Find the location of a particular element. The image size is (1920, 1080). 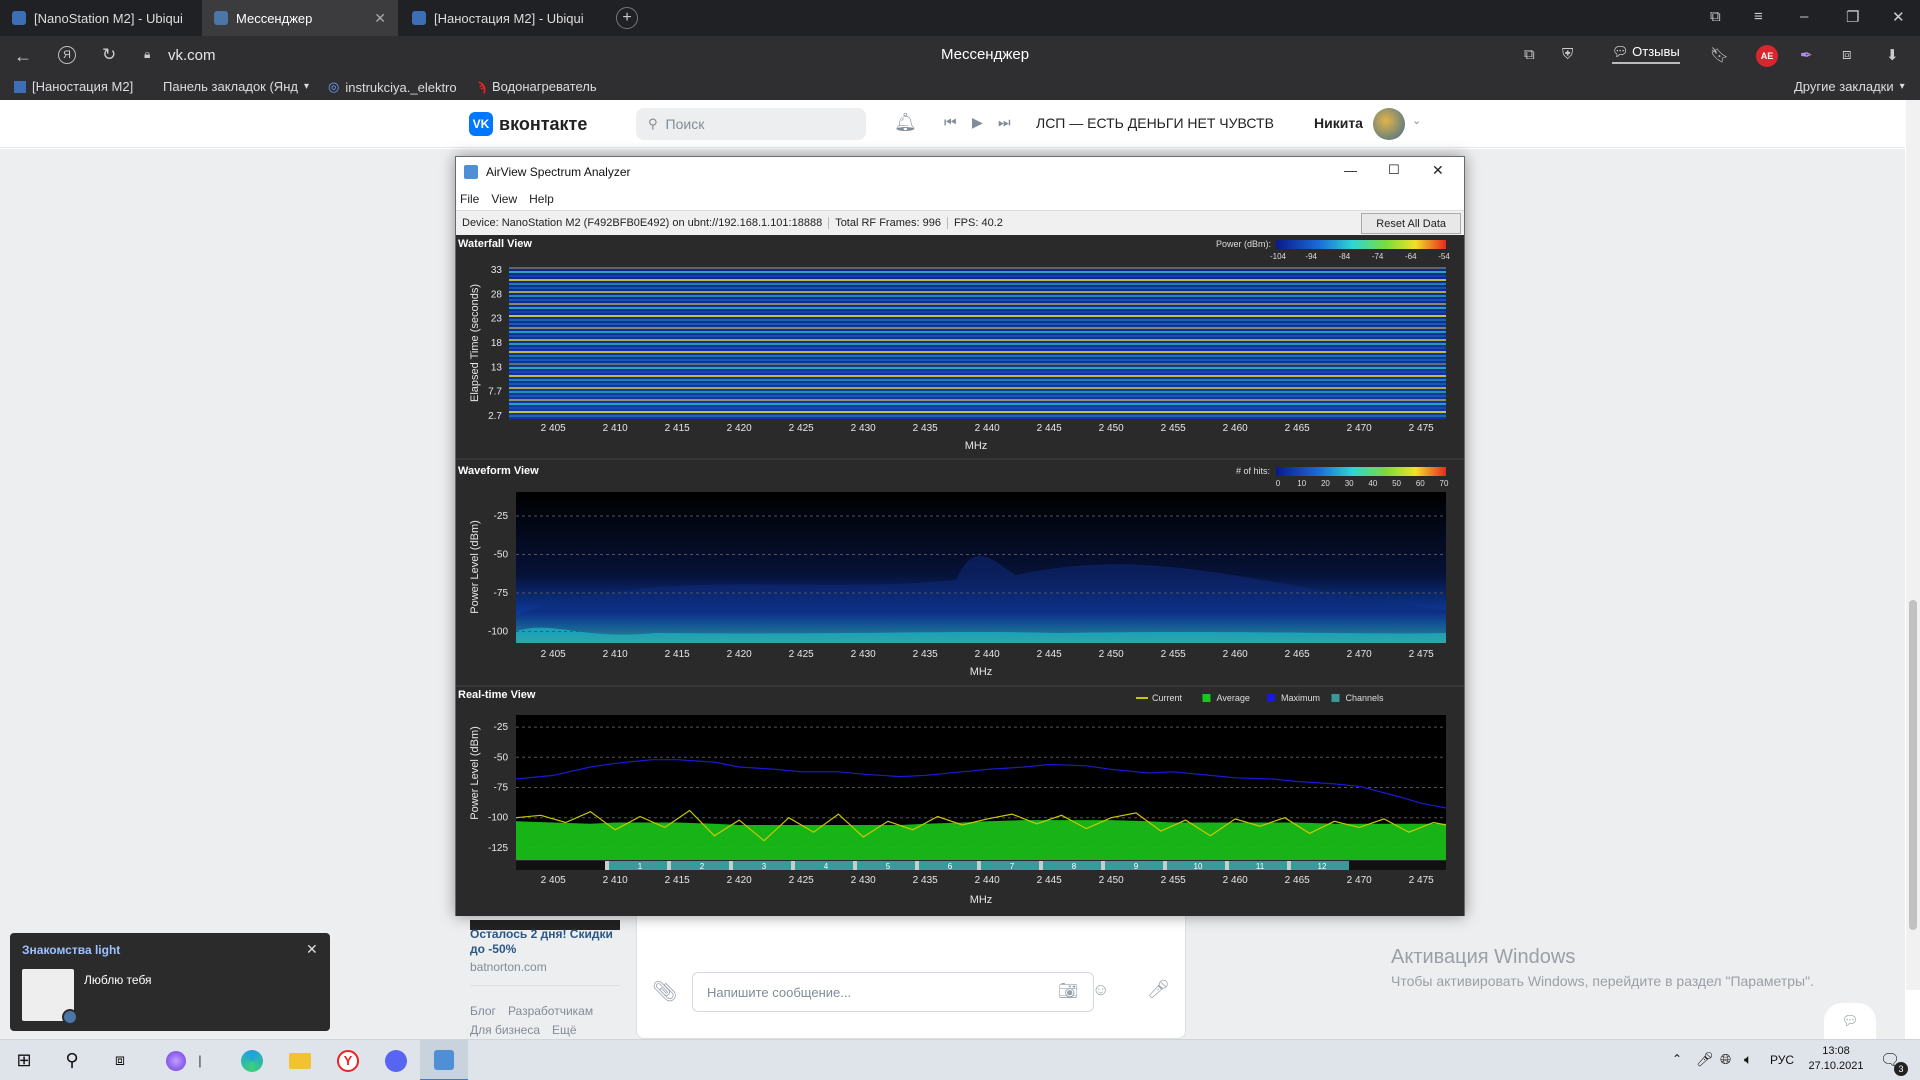

task-view-button: ⧈ is located at coordinates (120, 1060).